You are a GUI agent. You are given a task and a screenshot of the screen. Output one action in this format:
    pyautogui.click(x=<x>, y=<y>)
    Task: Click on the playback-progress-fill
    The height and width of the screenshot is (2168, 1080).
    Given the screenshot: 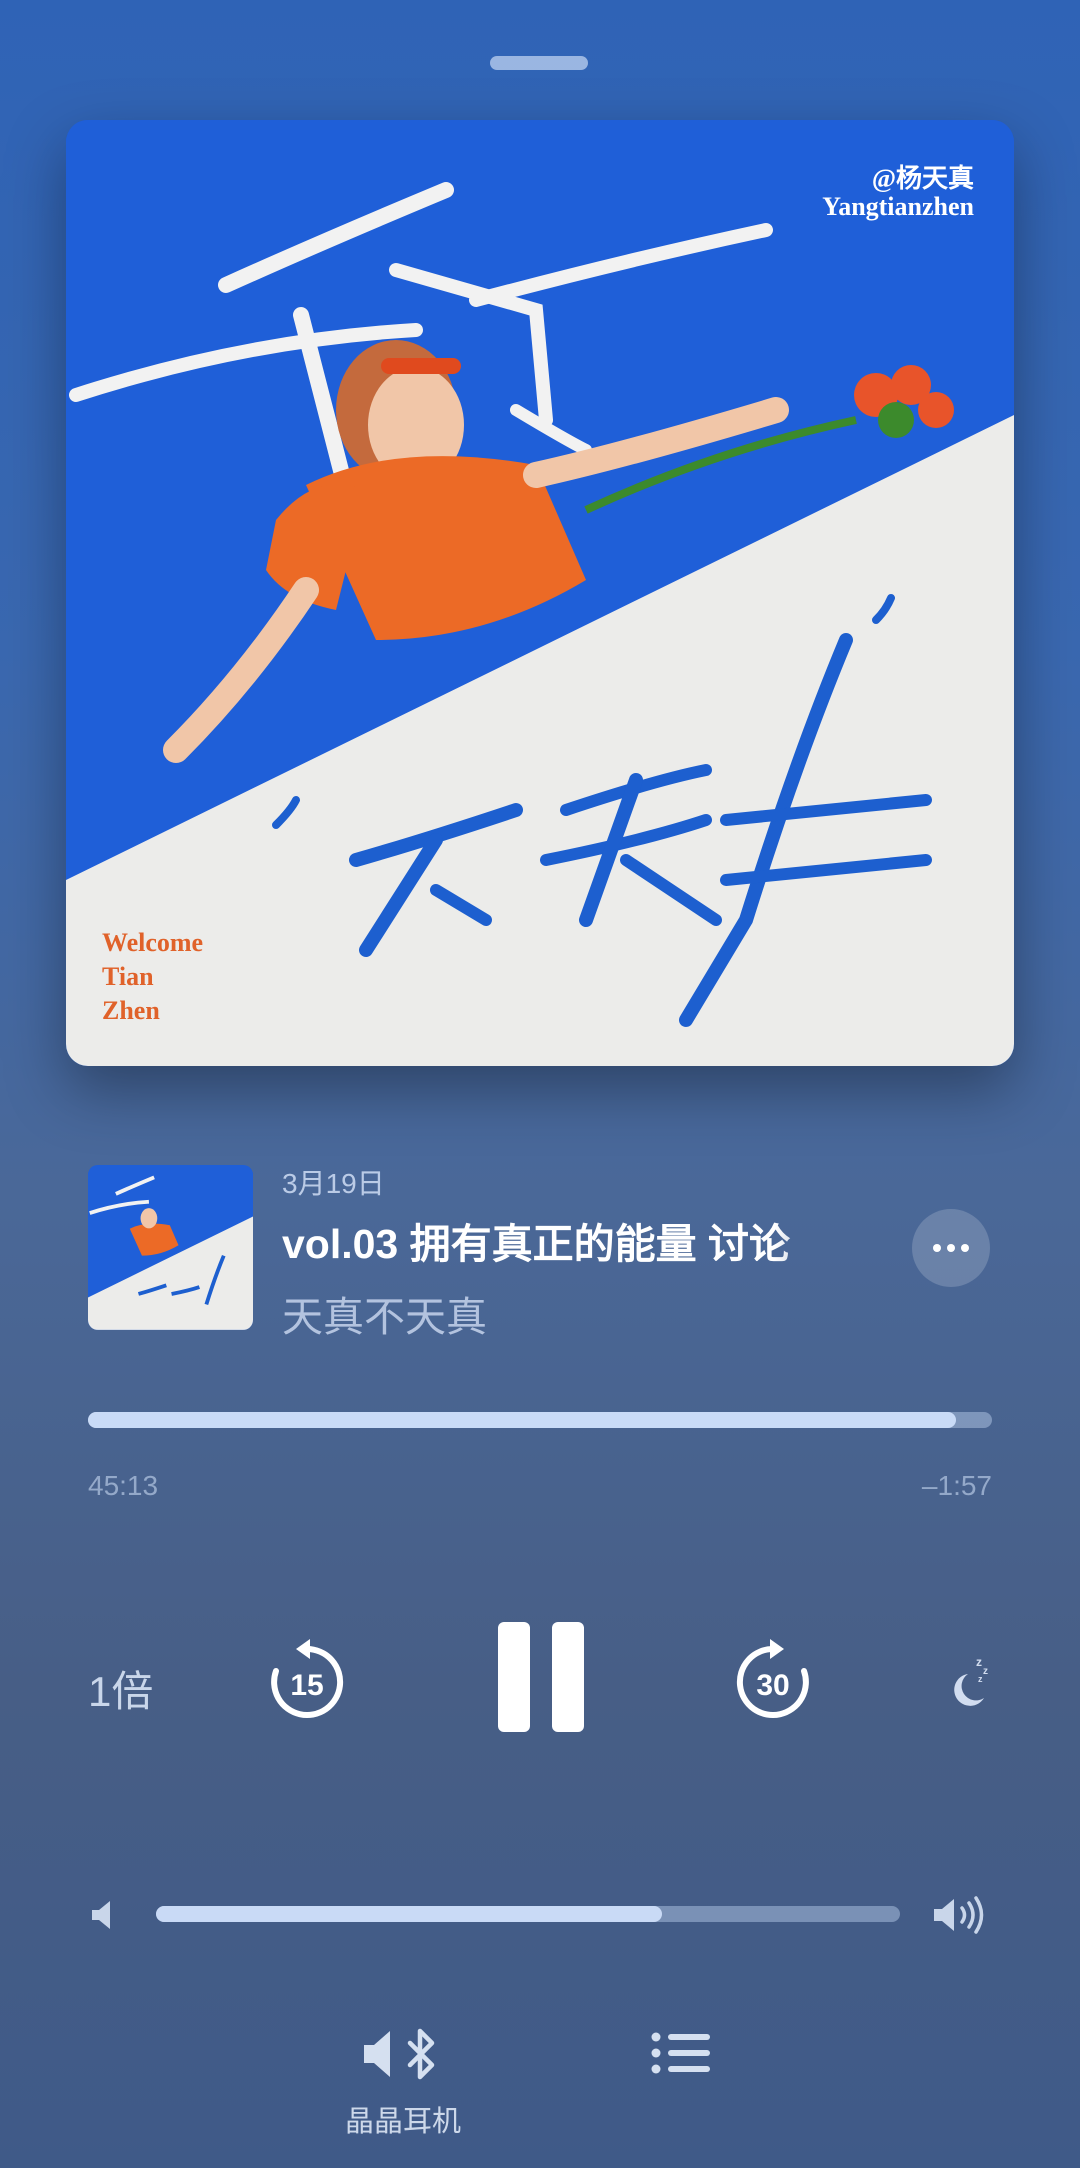 What is the action you would take?
    pyautogui.click(x=522, y=1420)
    